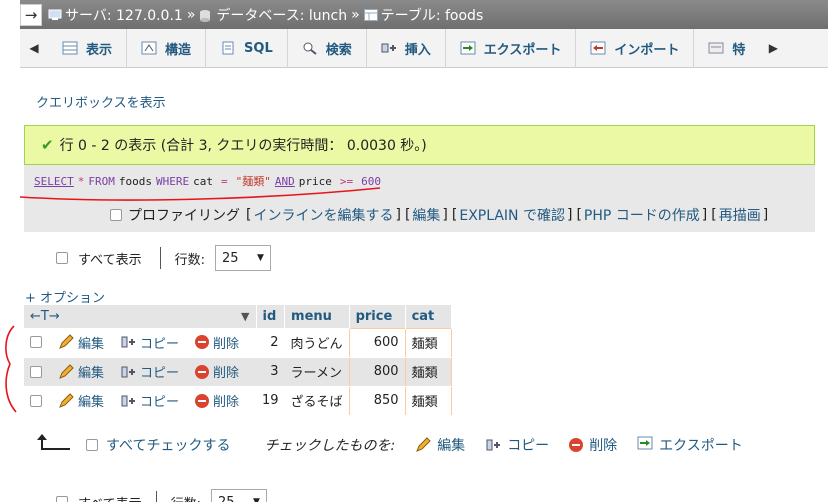 The width and height of the screenshot is (828, 502). Describe the element at coordinates (317, 401) in the screenshot. I see `cell-menu: ざるそば` at that location.